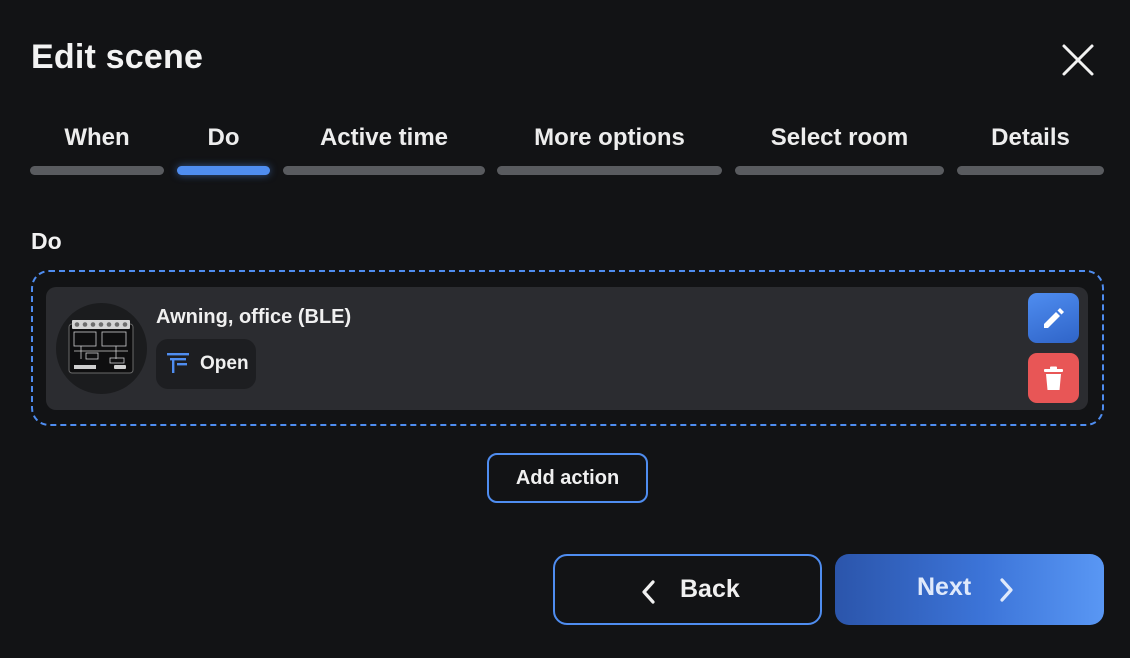 The height and width of the screenshot is (658, 1130). I want to click on next-button: Next, so click(969, 589).